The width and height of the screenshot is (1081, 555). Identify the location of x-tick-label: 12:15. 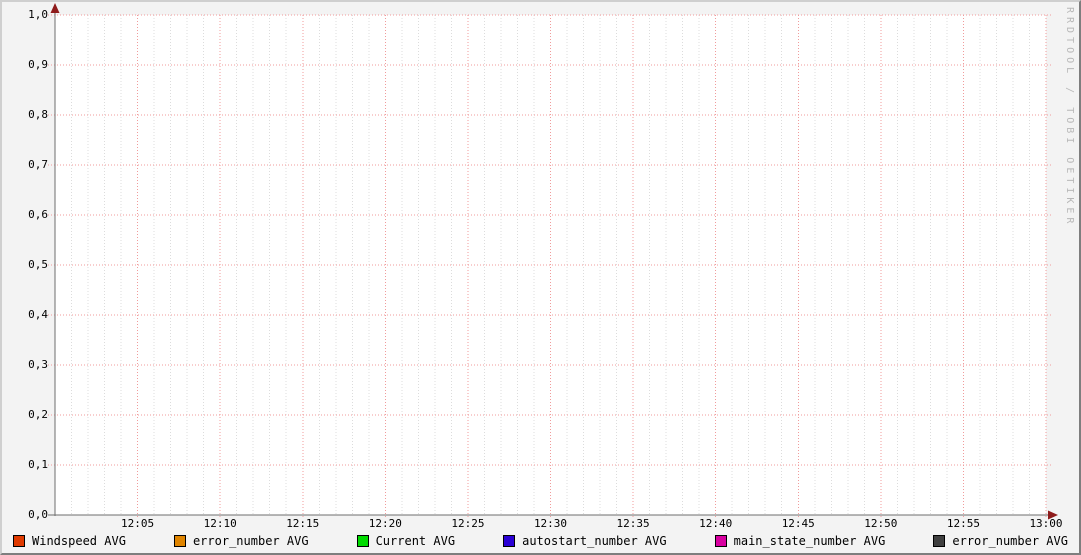
(303, 523).